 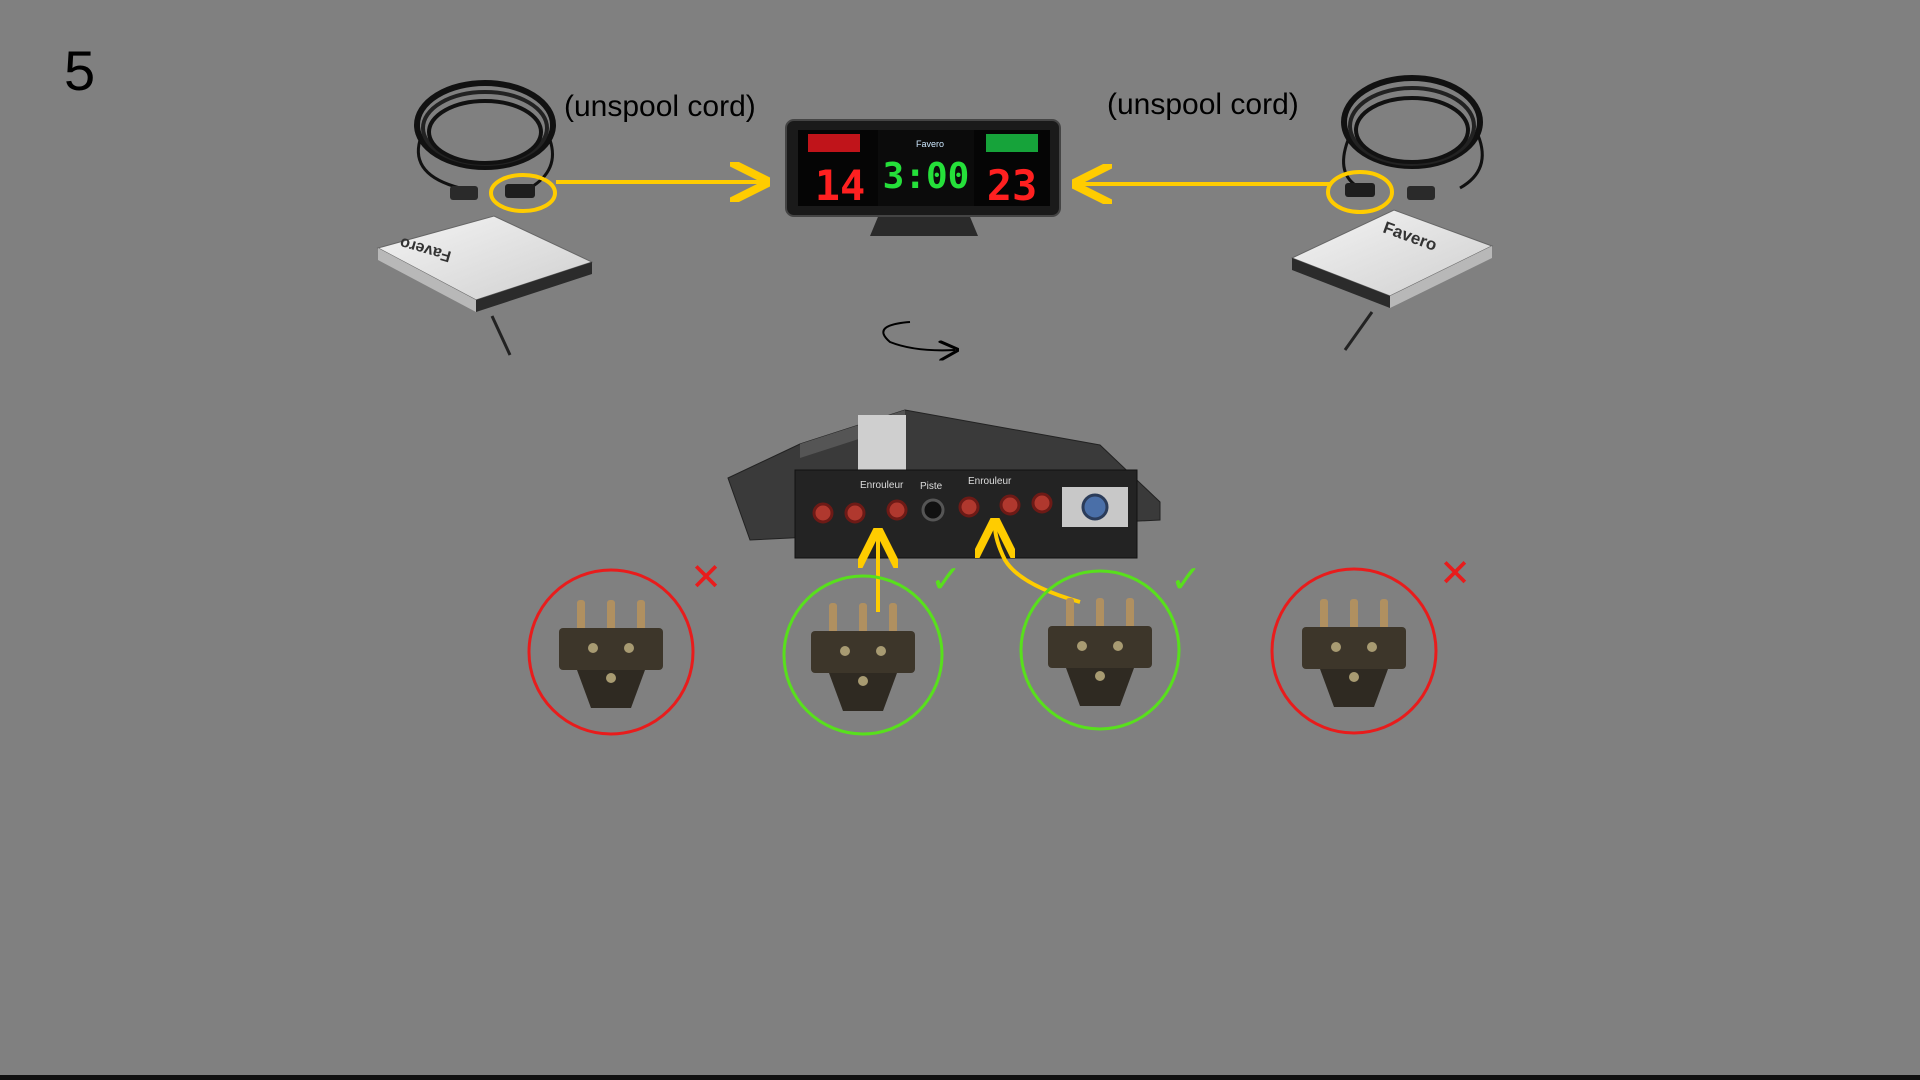 What do you see at coordinates (834, 143) in the screenshot?
I see `left-lamp-bar` at bounding box center [834, 143].